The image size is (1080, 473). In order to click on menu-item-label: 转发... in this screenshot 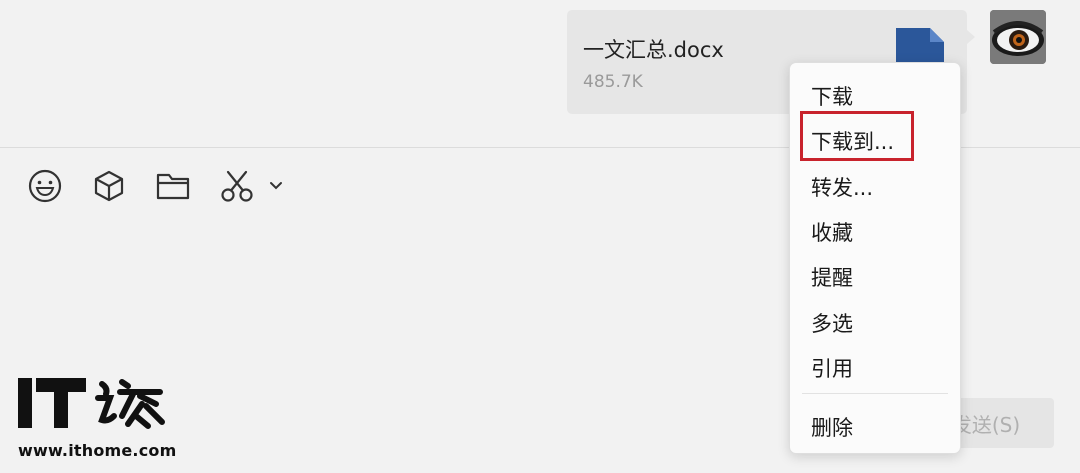, I will do `click(842, 188)`.